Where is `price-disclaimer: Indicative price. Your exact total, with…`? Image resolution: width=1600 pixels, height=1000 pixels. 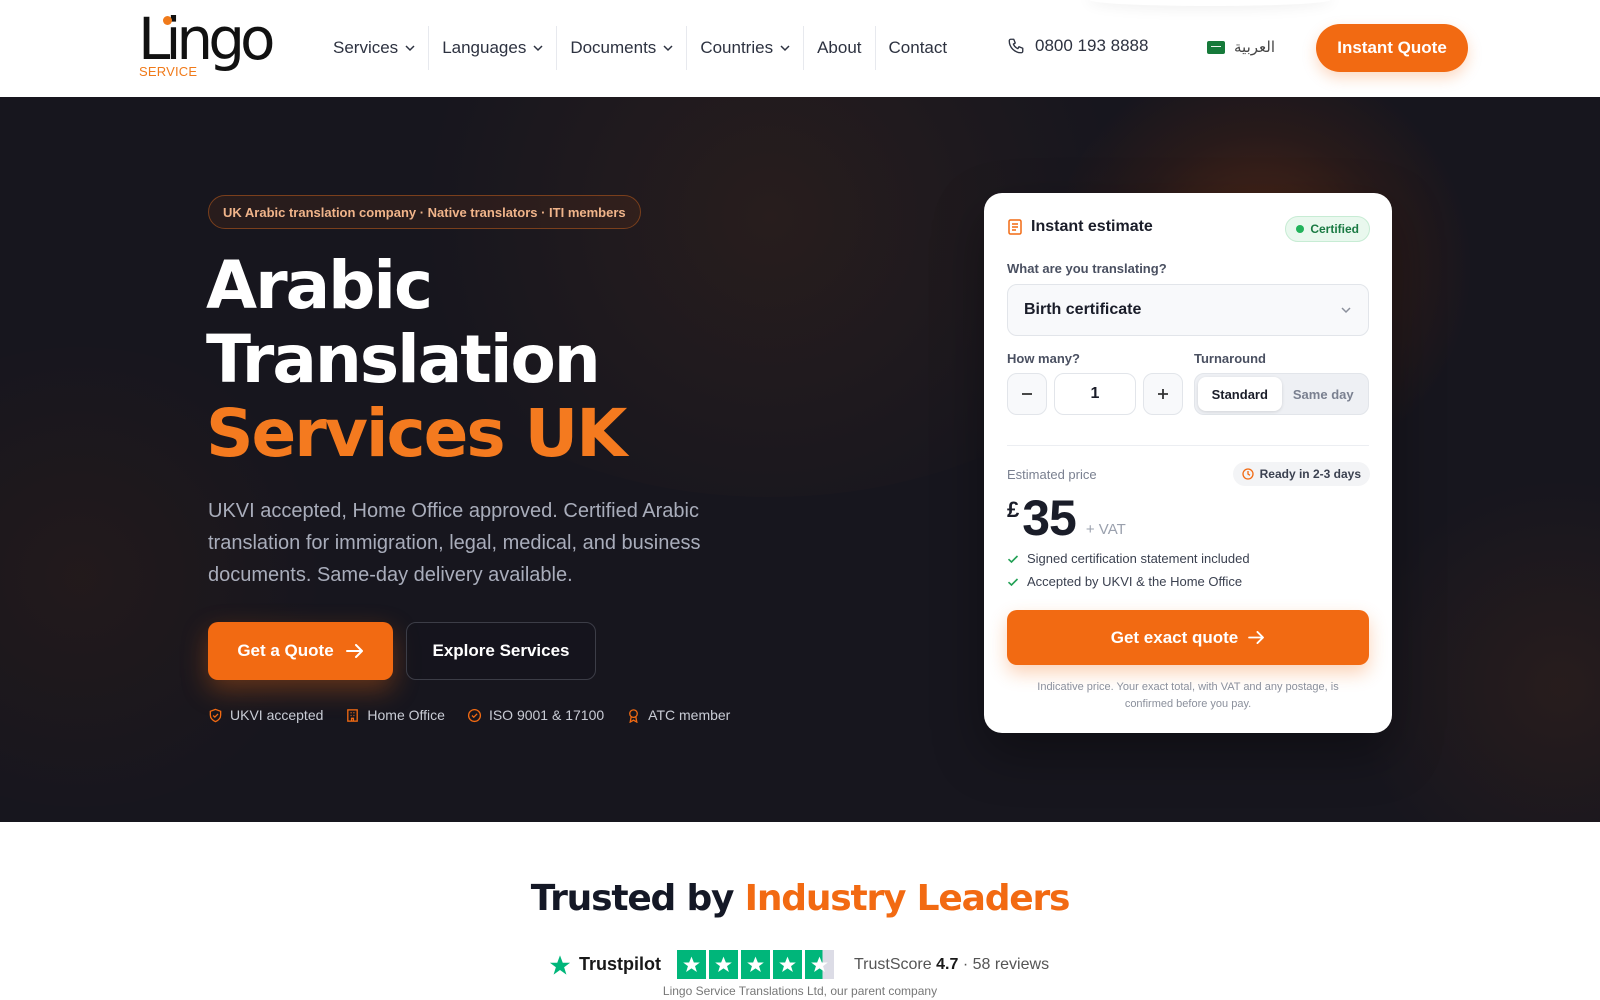 price-disclaimer: Indicative price. Your exact total, with… is located at coordinates (1188, 695).